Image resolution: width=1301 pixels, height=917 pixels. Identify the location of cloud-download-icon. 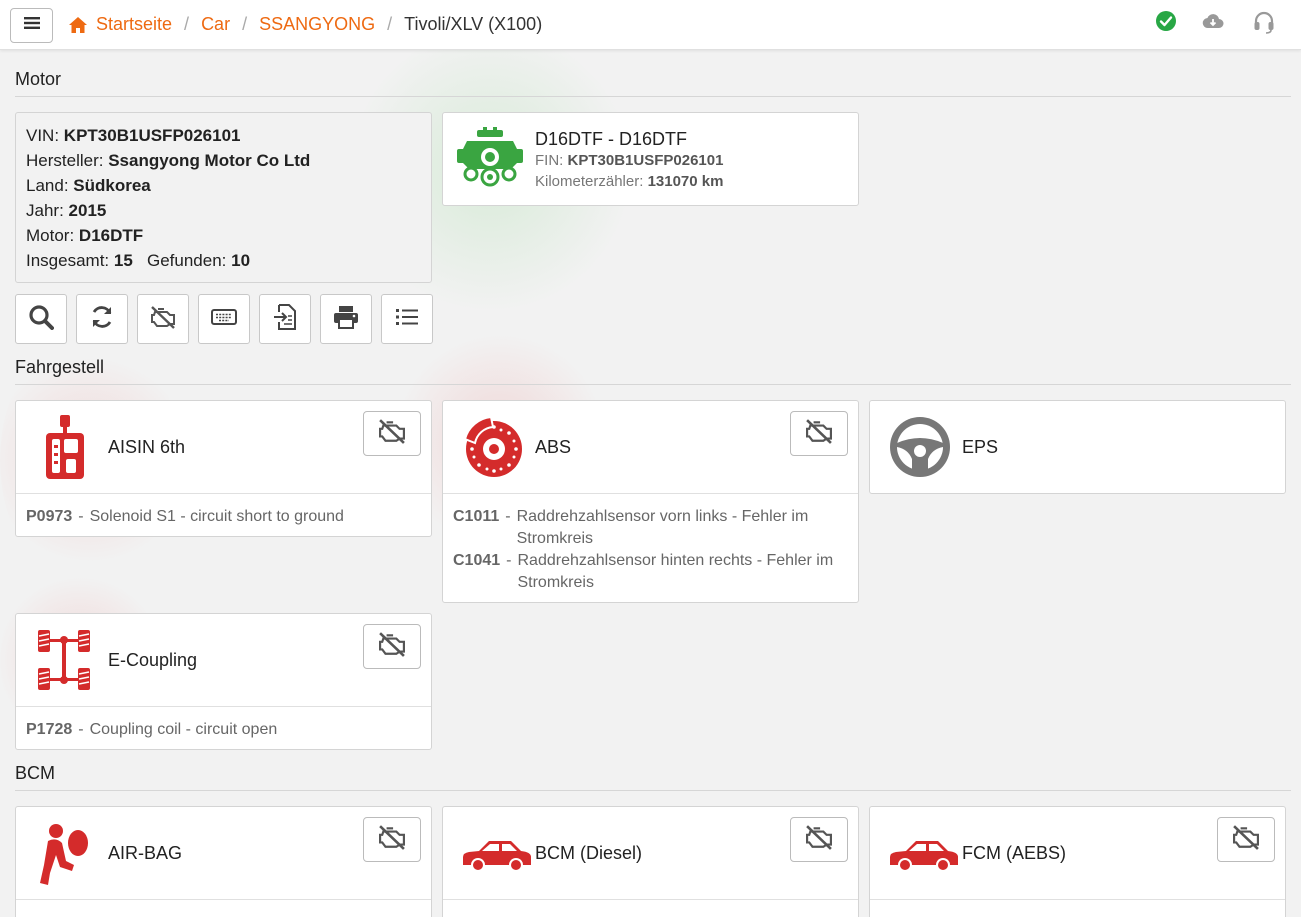
(1213, 23).